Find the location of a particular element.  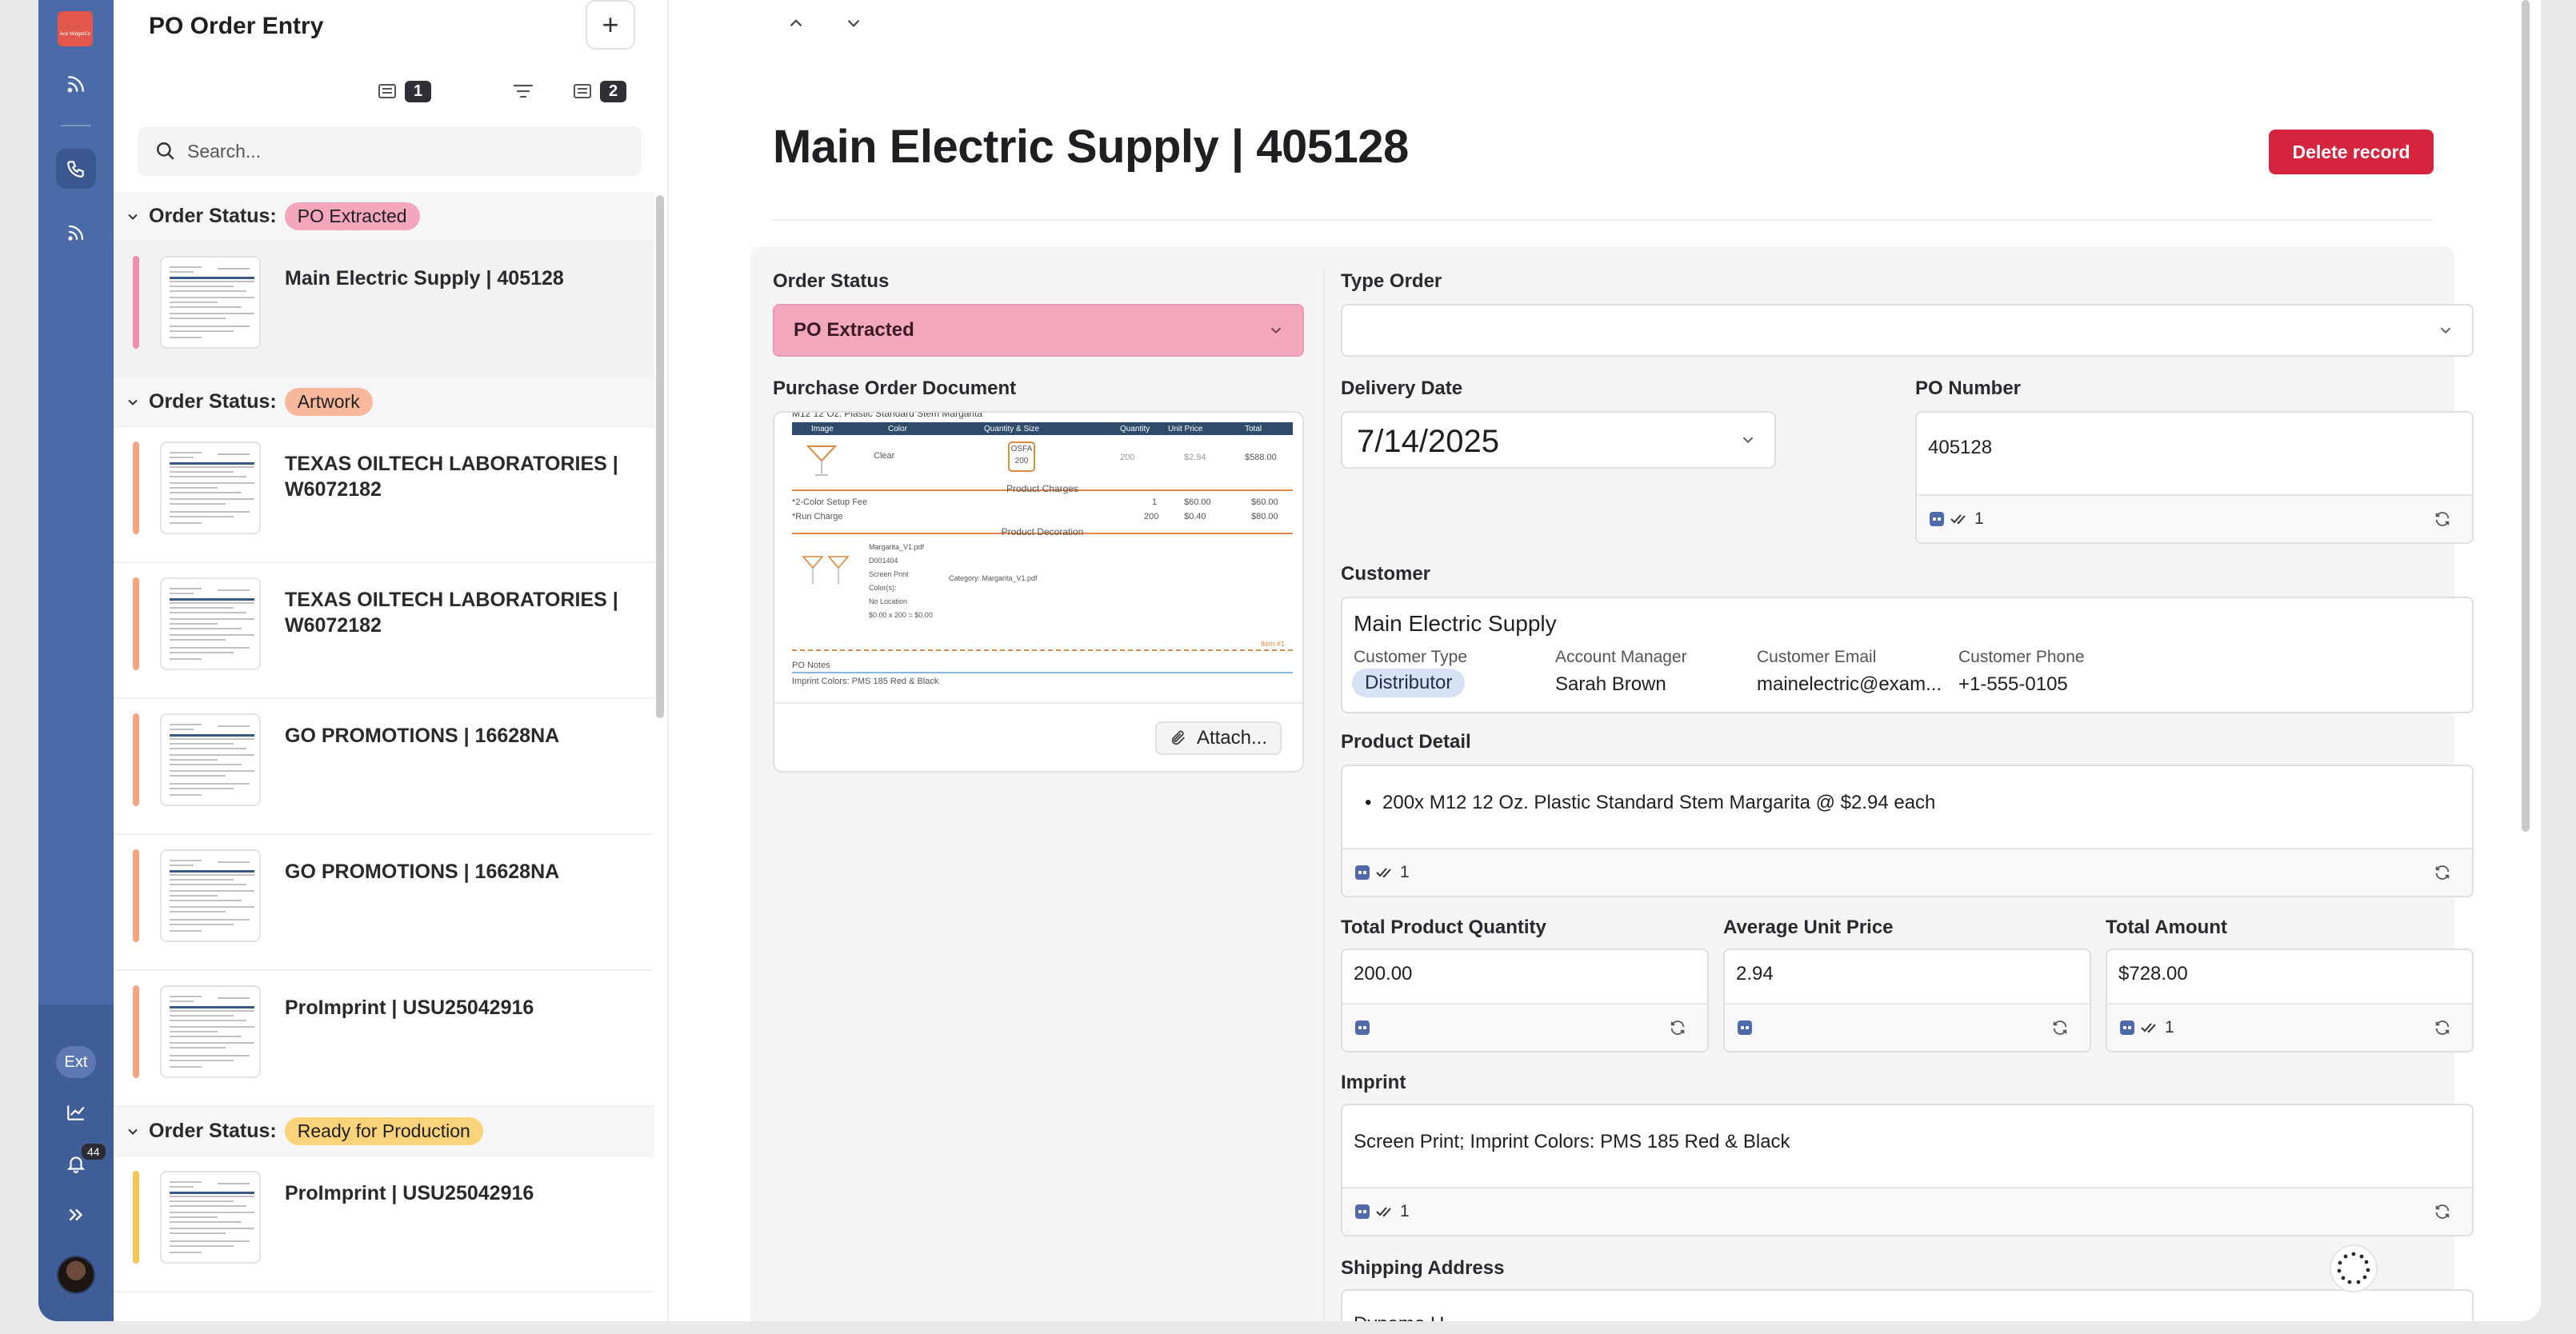

search-input is located at coordinates (403, 151).